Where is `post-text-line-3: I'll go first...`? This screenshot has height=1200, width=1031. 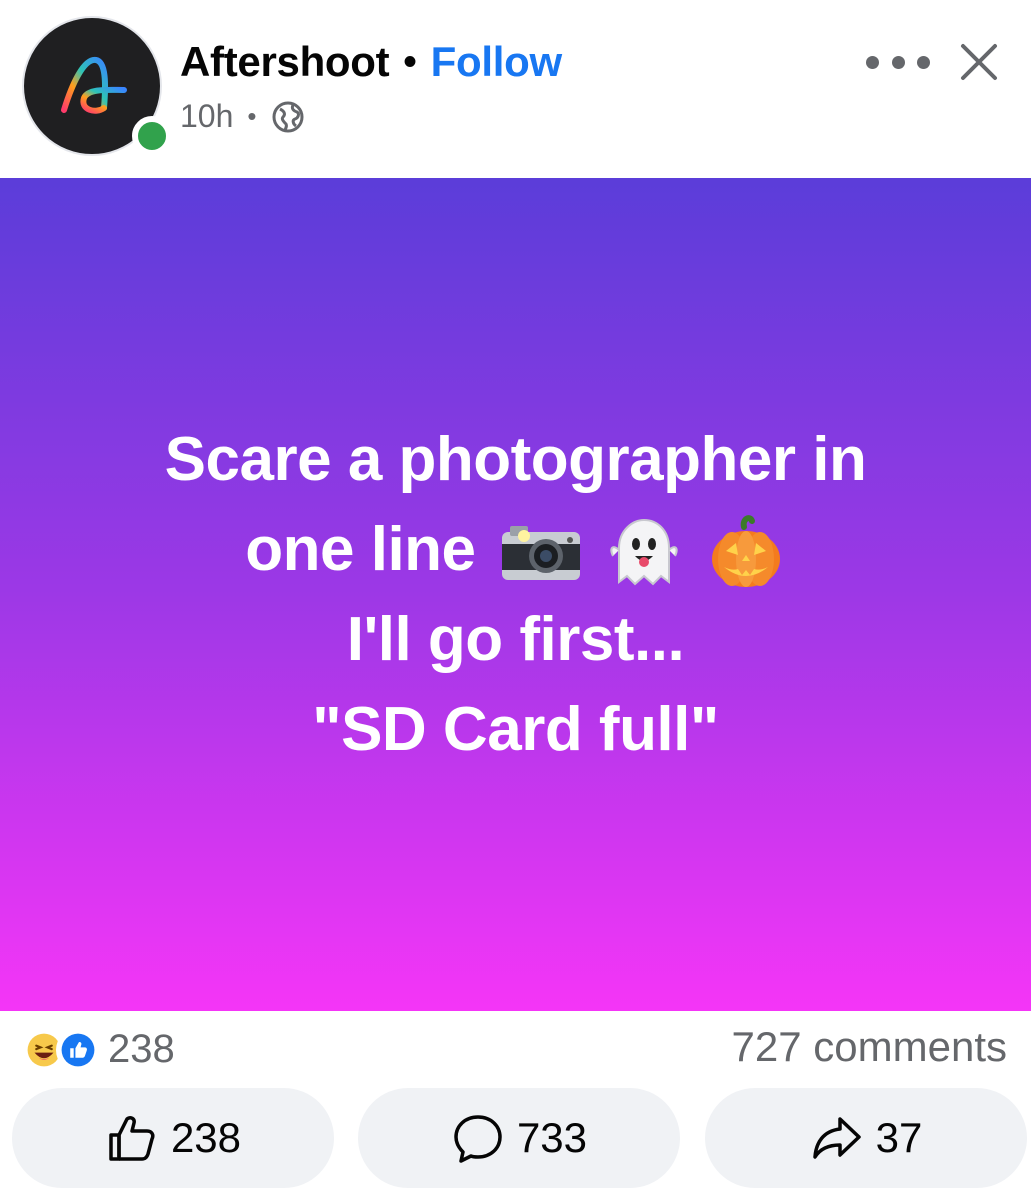 post-text-line-3: I'll go first... is located at coordinates (515, 639).